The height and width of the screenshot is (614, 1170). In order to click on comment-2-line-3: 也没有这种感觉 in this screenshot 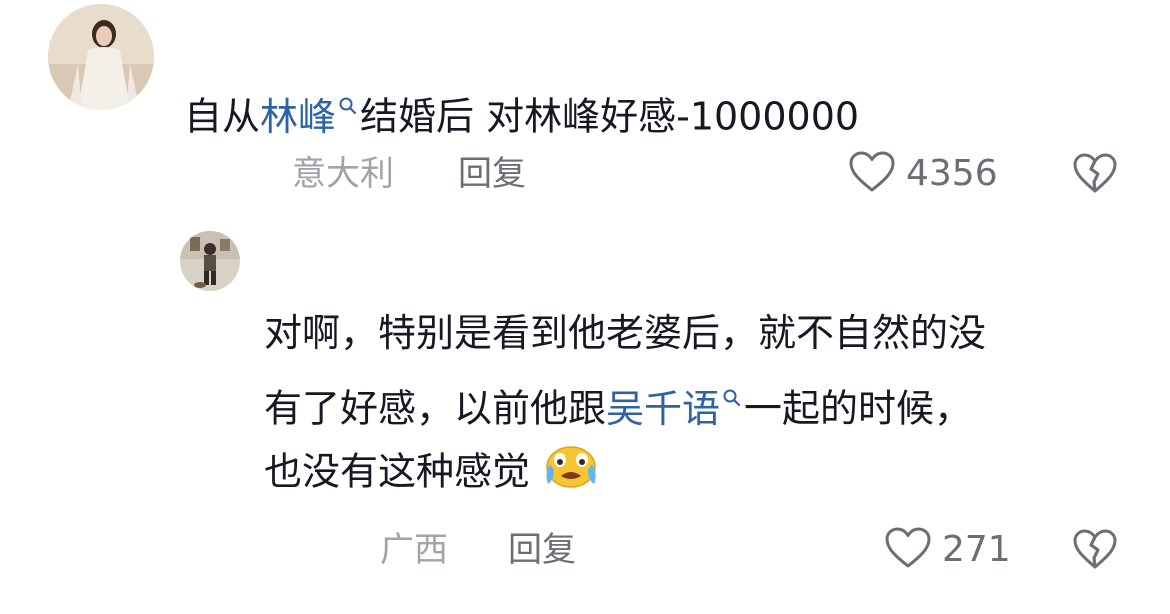, I will do `click(694, 474)`.